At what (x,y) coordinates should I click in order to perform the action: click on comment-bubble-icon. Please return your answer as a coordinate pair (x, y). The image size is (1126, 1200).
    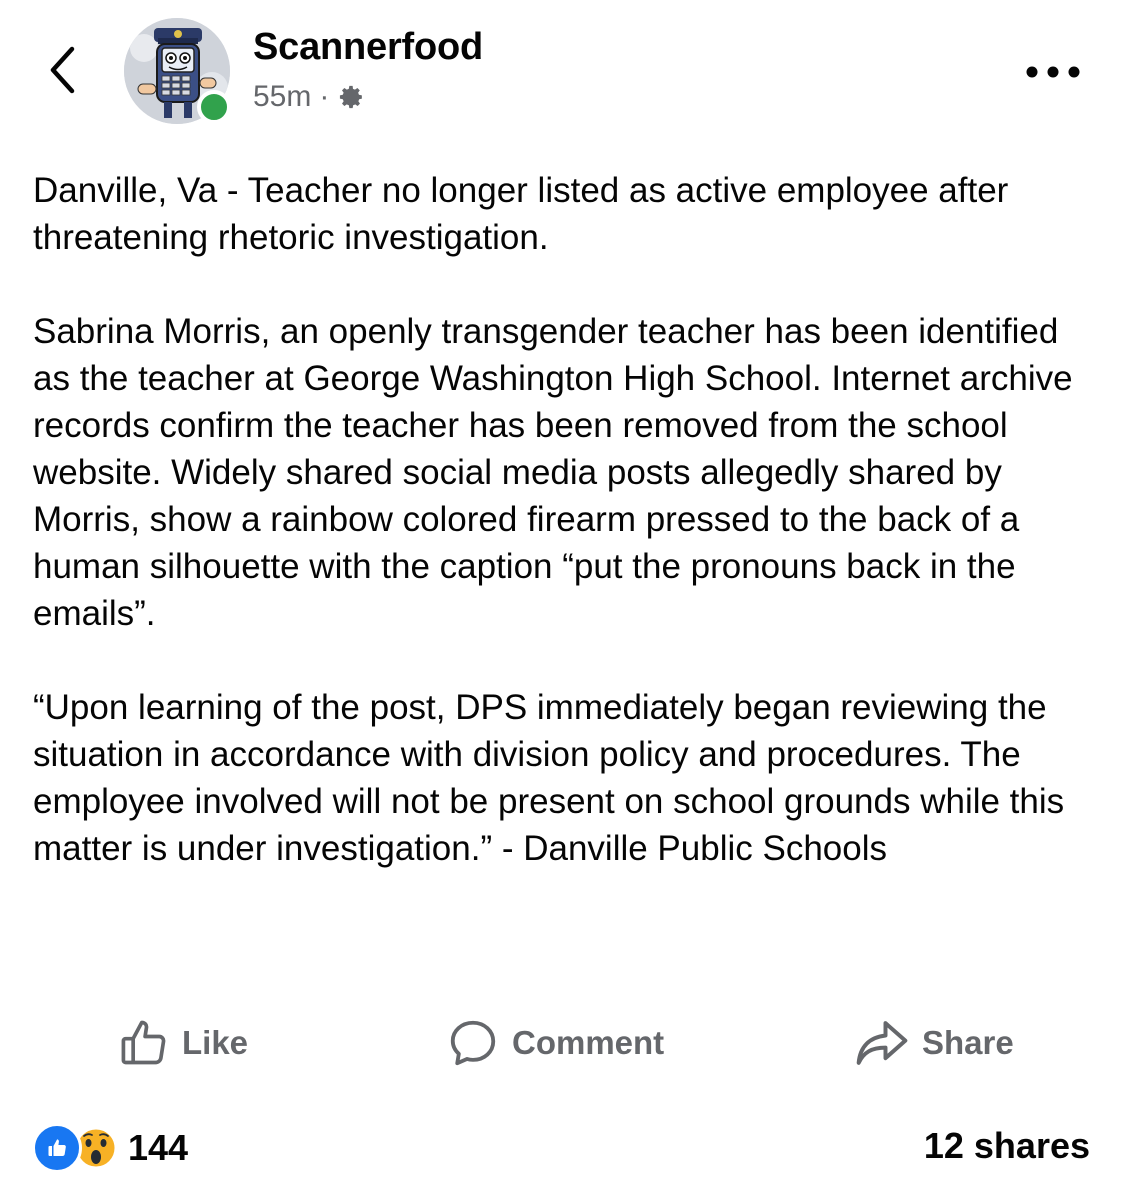
    Looking at the image, I should click on (473, 1043).